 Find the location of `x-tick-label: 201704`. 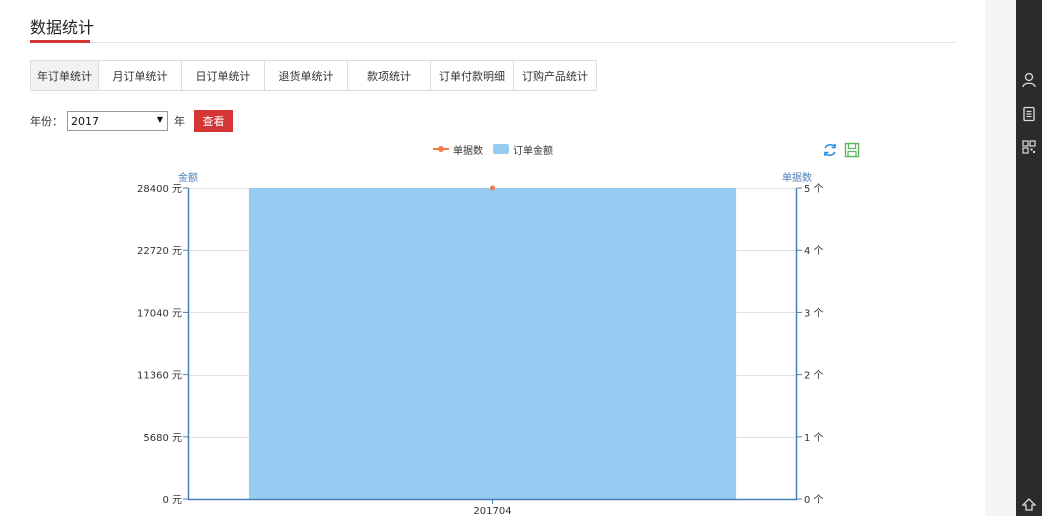

x-tick-label: 201704 is located at coordinates (492, 511).